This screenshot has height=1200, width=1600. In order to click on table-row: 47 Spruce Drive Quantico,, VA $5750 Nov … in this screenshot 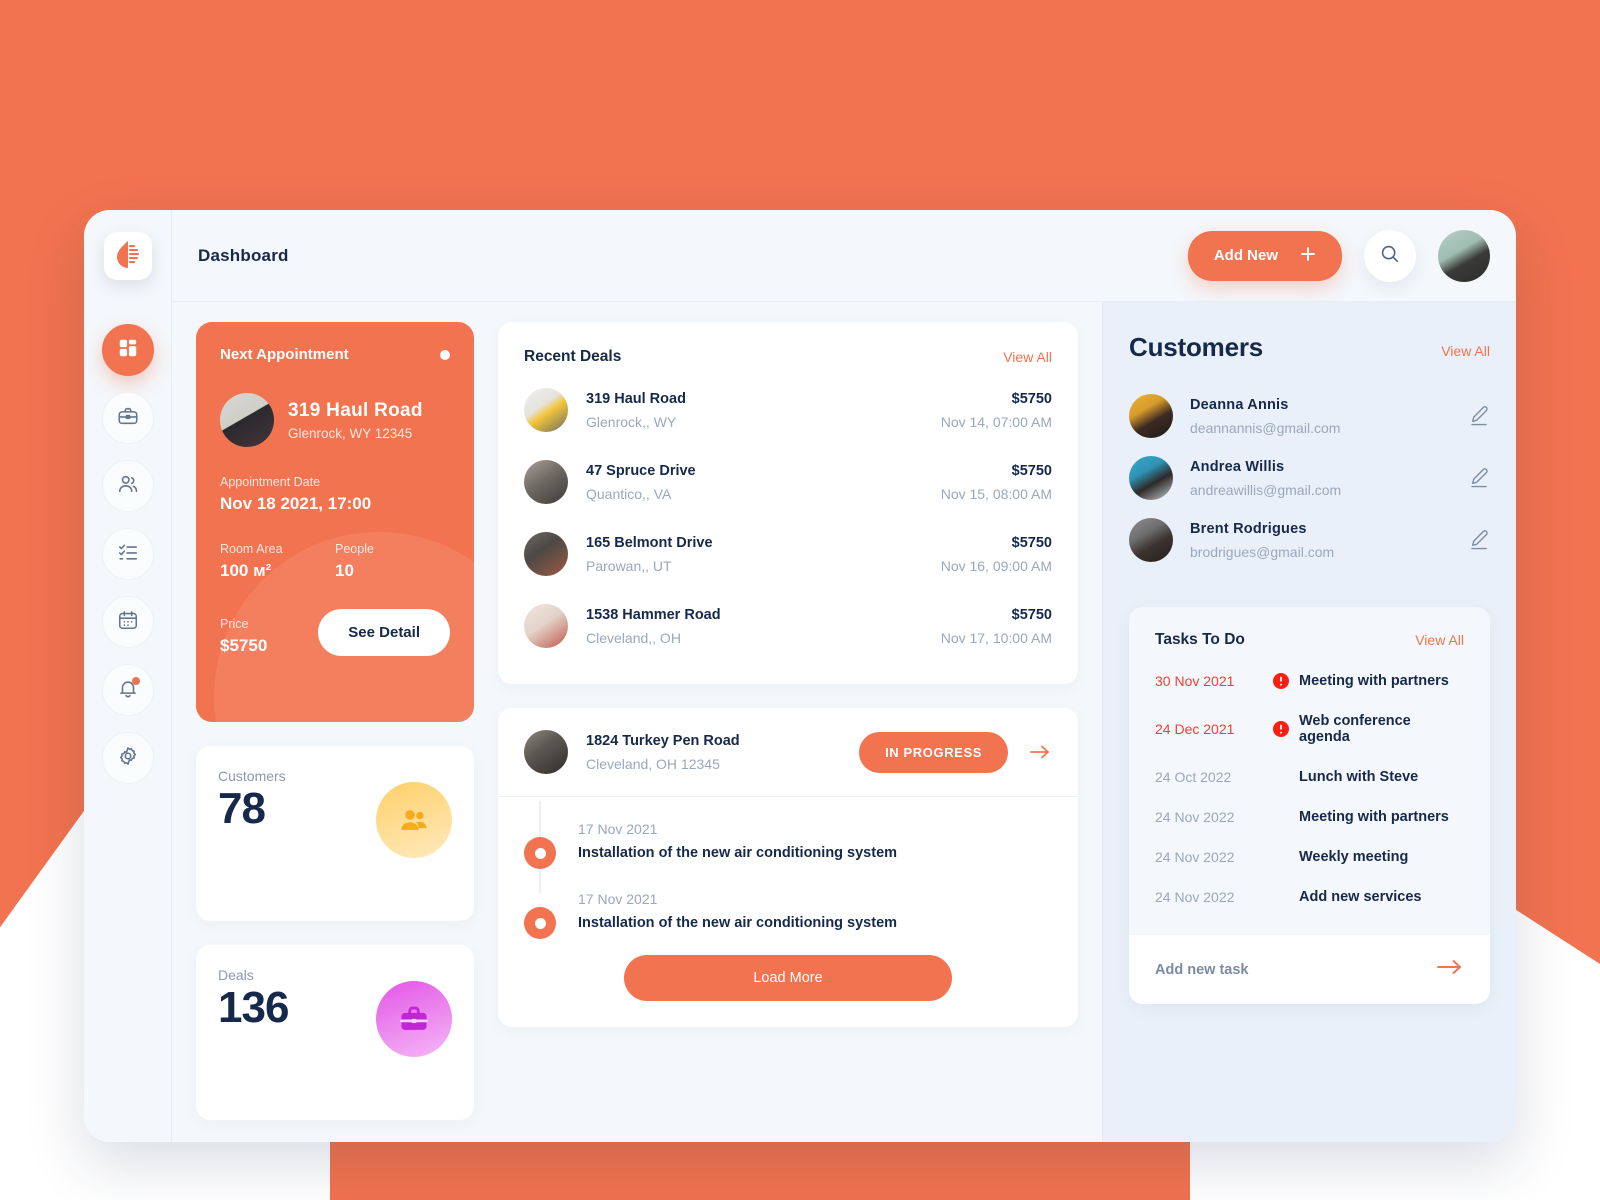, I will do `click(788, 482)`.